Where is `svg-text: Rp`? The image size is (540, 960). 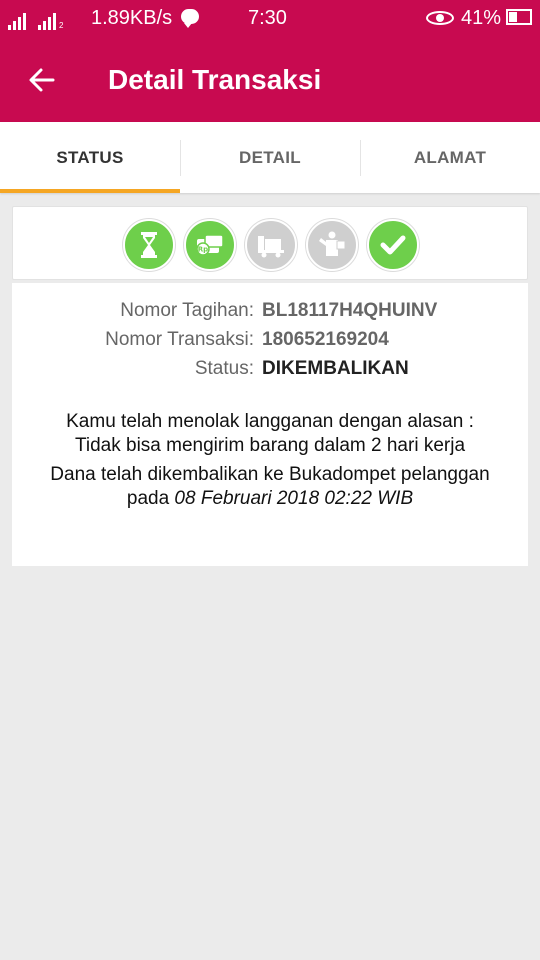
svg-text: Rp is located at coordinates (203, 250).